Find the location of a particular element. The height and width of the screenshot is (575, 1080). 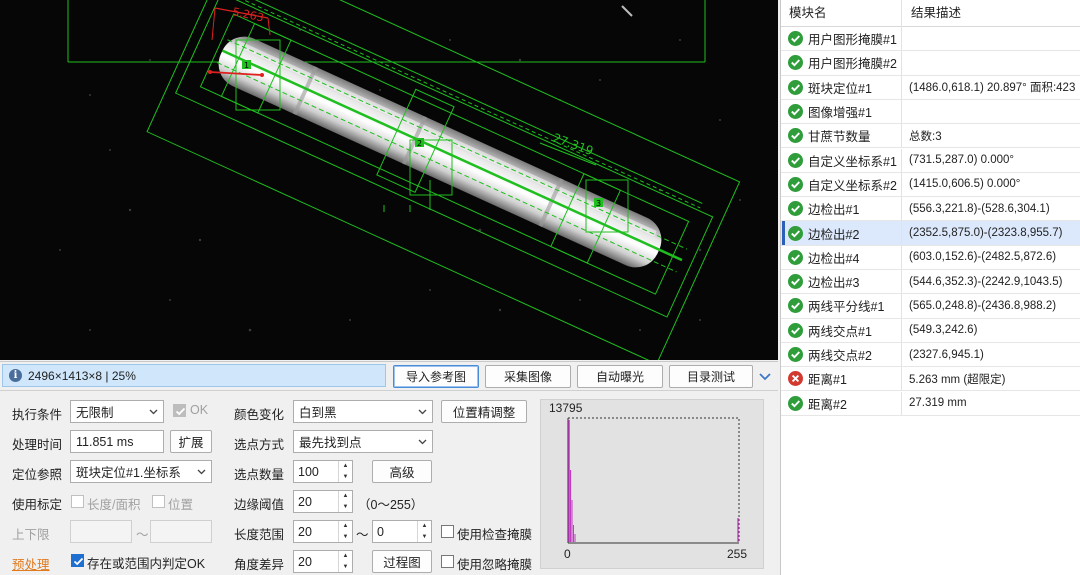

angle-diff-stepper: 20 ▲ ▼ is located at coordinates (323, 561).